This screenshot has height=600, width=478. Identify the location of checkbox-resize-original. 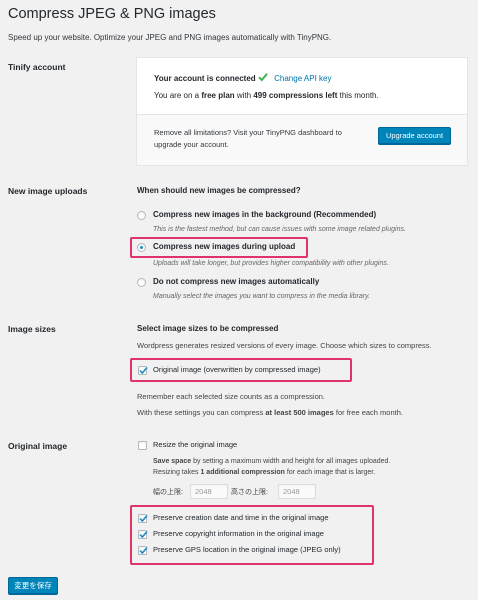
(142, 445).